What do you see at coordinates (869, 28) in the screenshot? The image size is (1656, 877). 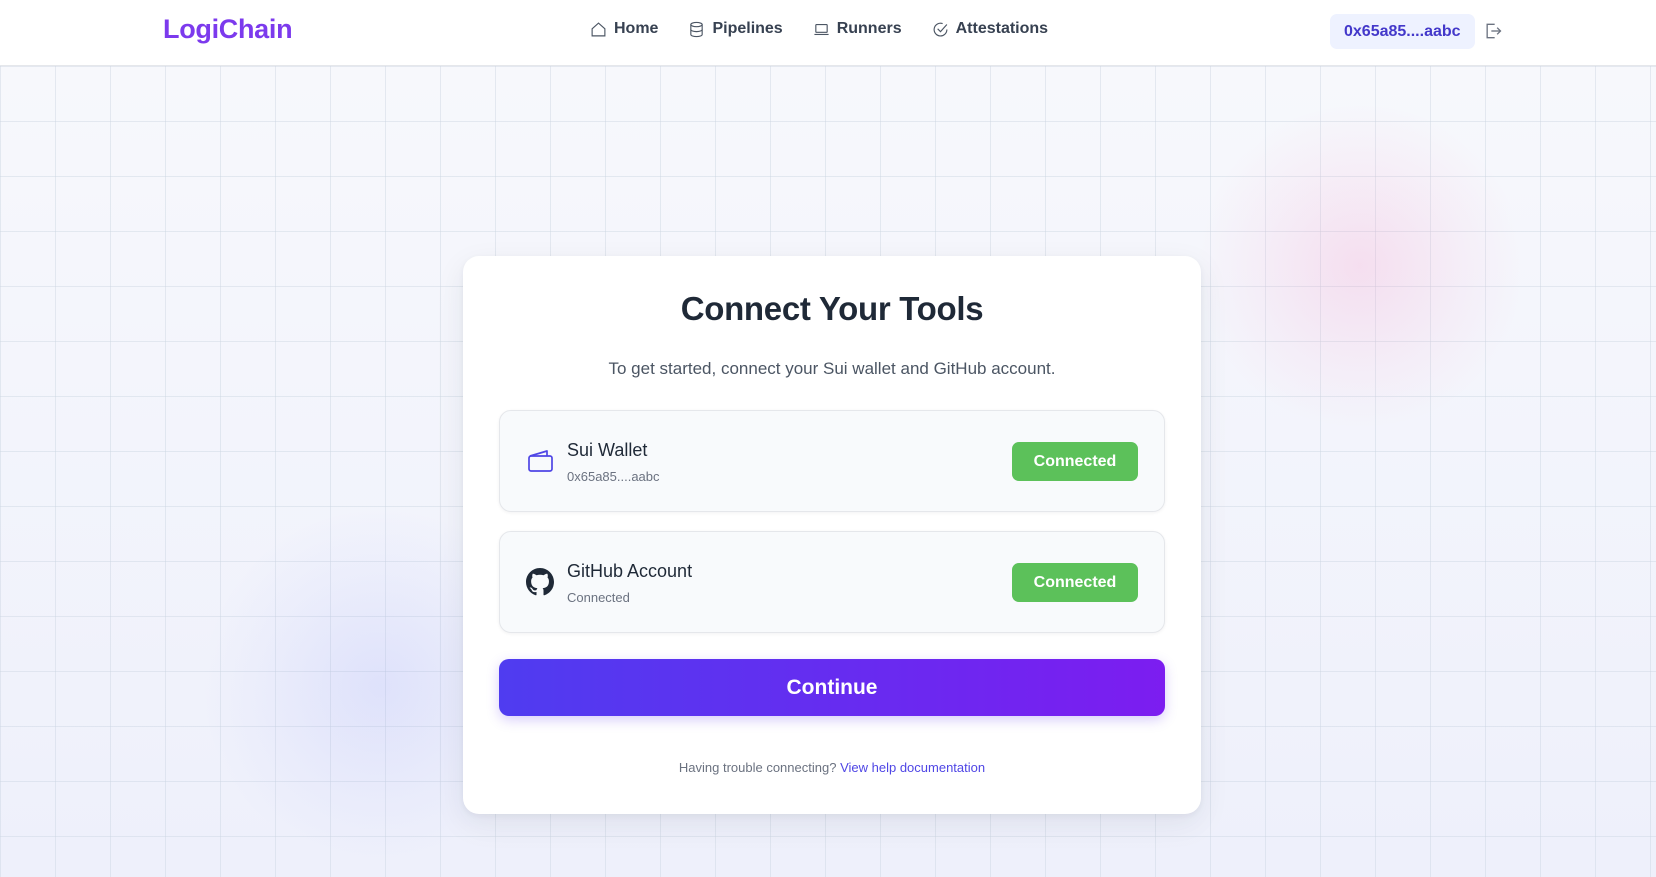 I see `nav-item-label: Runners` at bounding box center [869, 28].